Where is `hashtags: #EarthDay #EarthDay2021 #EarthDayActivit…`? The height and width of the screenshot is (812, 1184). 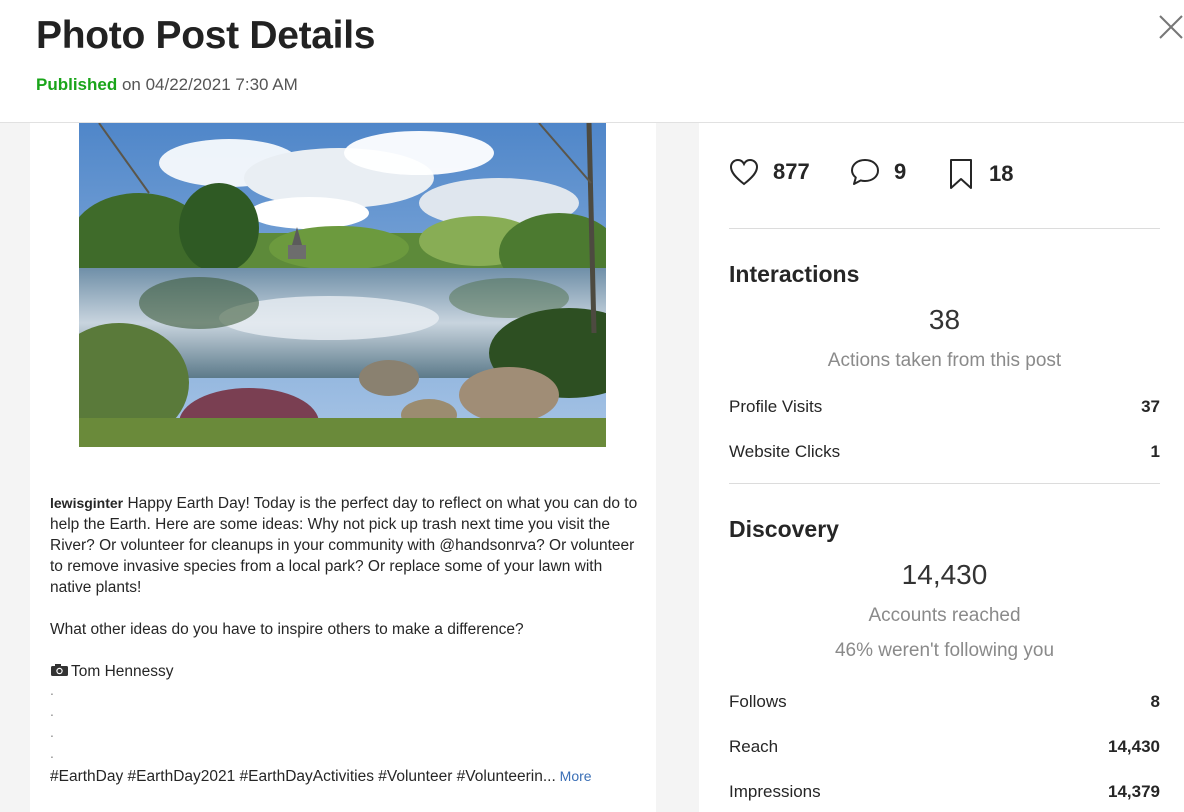
hashtags: #EarthDay #EarthDay2021 #EarthDayActivit… is located at coordinates (303, 776).